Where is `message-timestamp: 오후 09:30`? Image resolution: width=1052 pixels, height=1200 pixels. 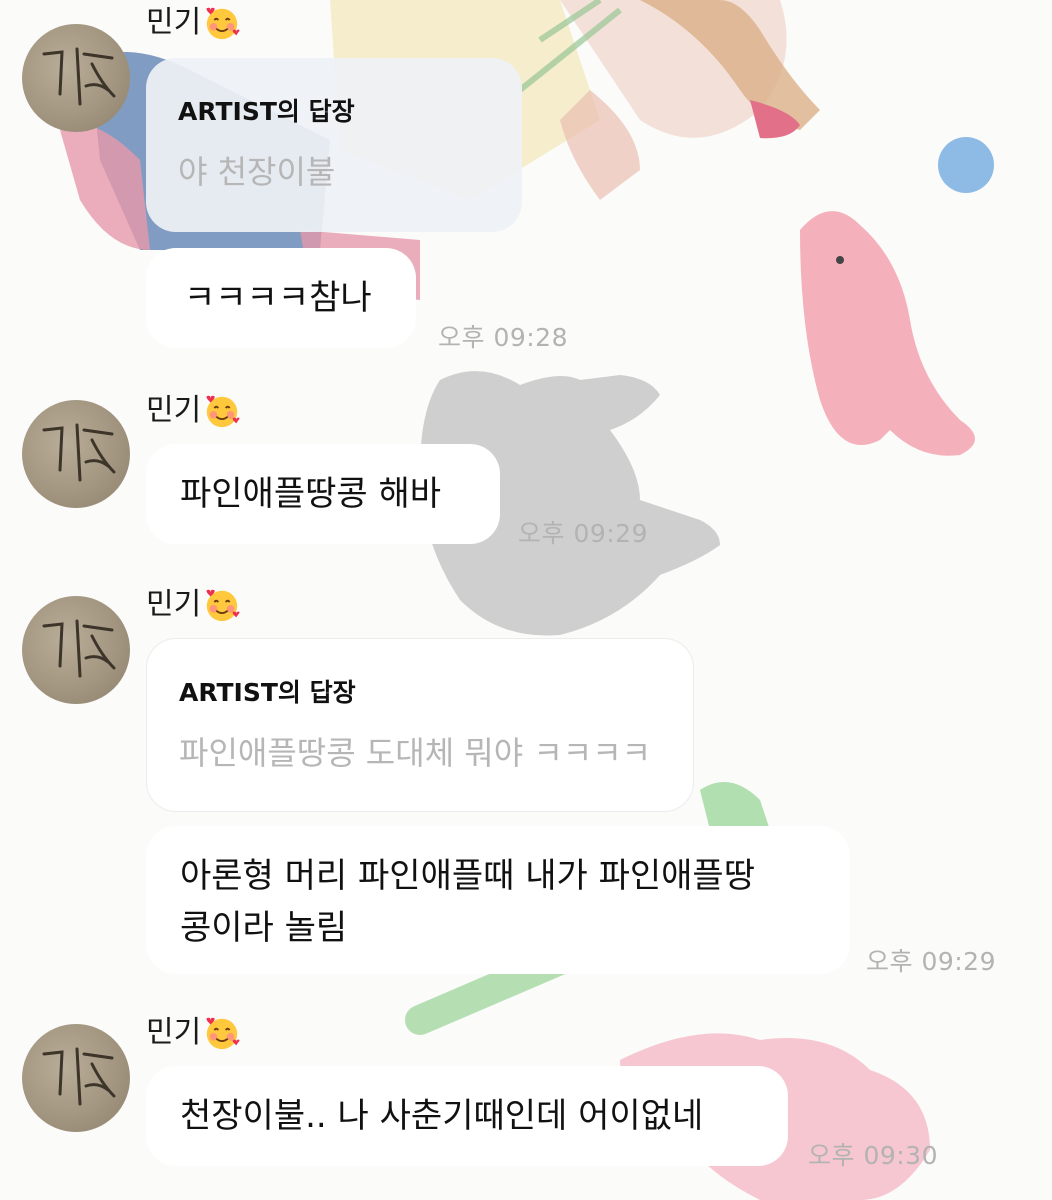 message-timestamp: 오후 09:30 is located at coordinates (873, 1155).